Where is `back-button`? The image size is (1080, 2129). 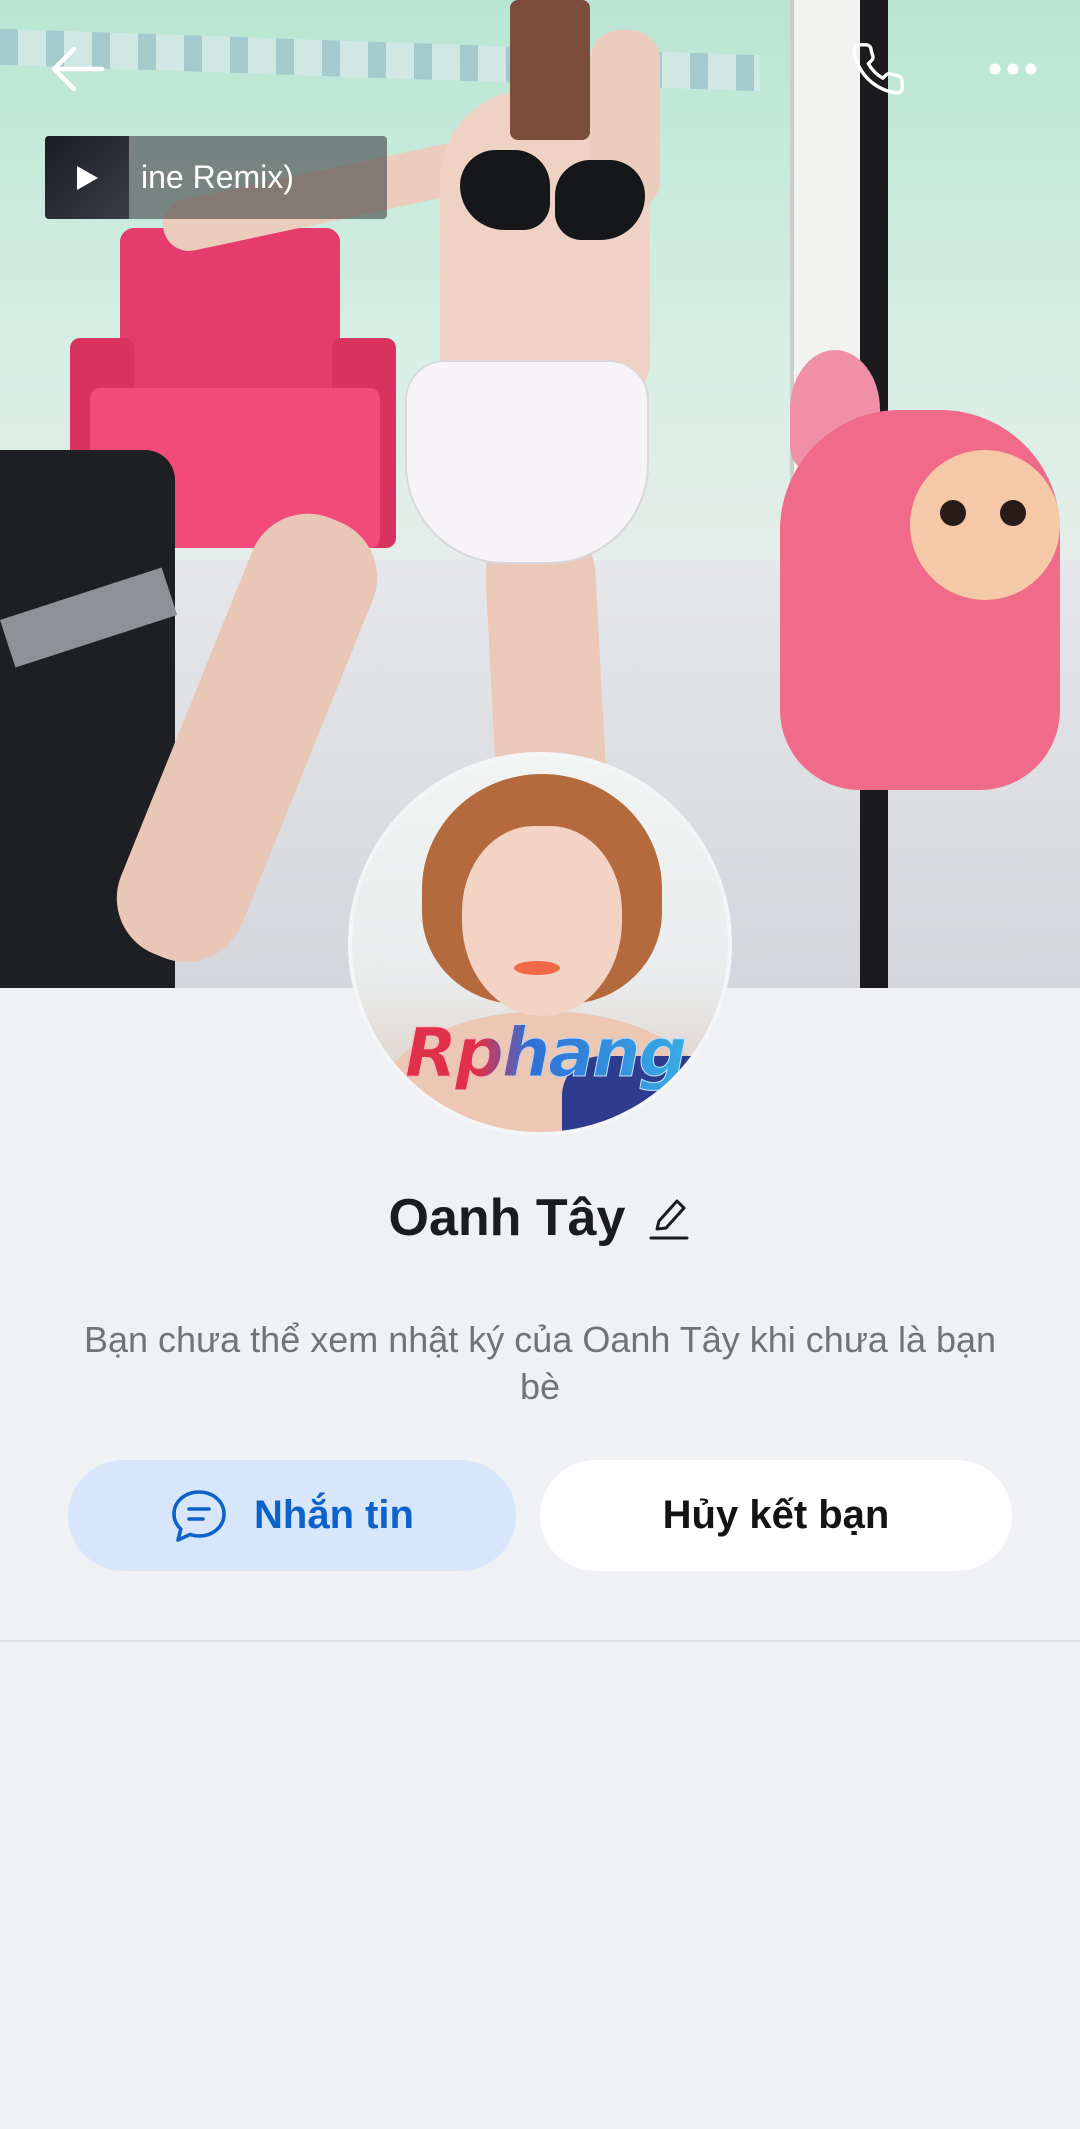
back-button is located at coordinates (78, 69).